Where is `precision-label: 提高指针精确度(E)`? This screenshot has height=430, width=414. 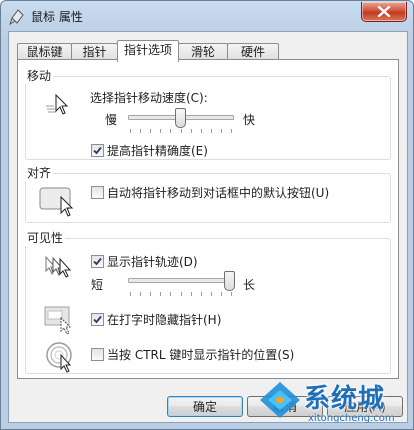 precision-label: 提高指针精确度(E) is located at coordinates (157, 150).